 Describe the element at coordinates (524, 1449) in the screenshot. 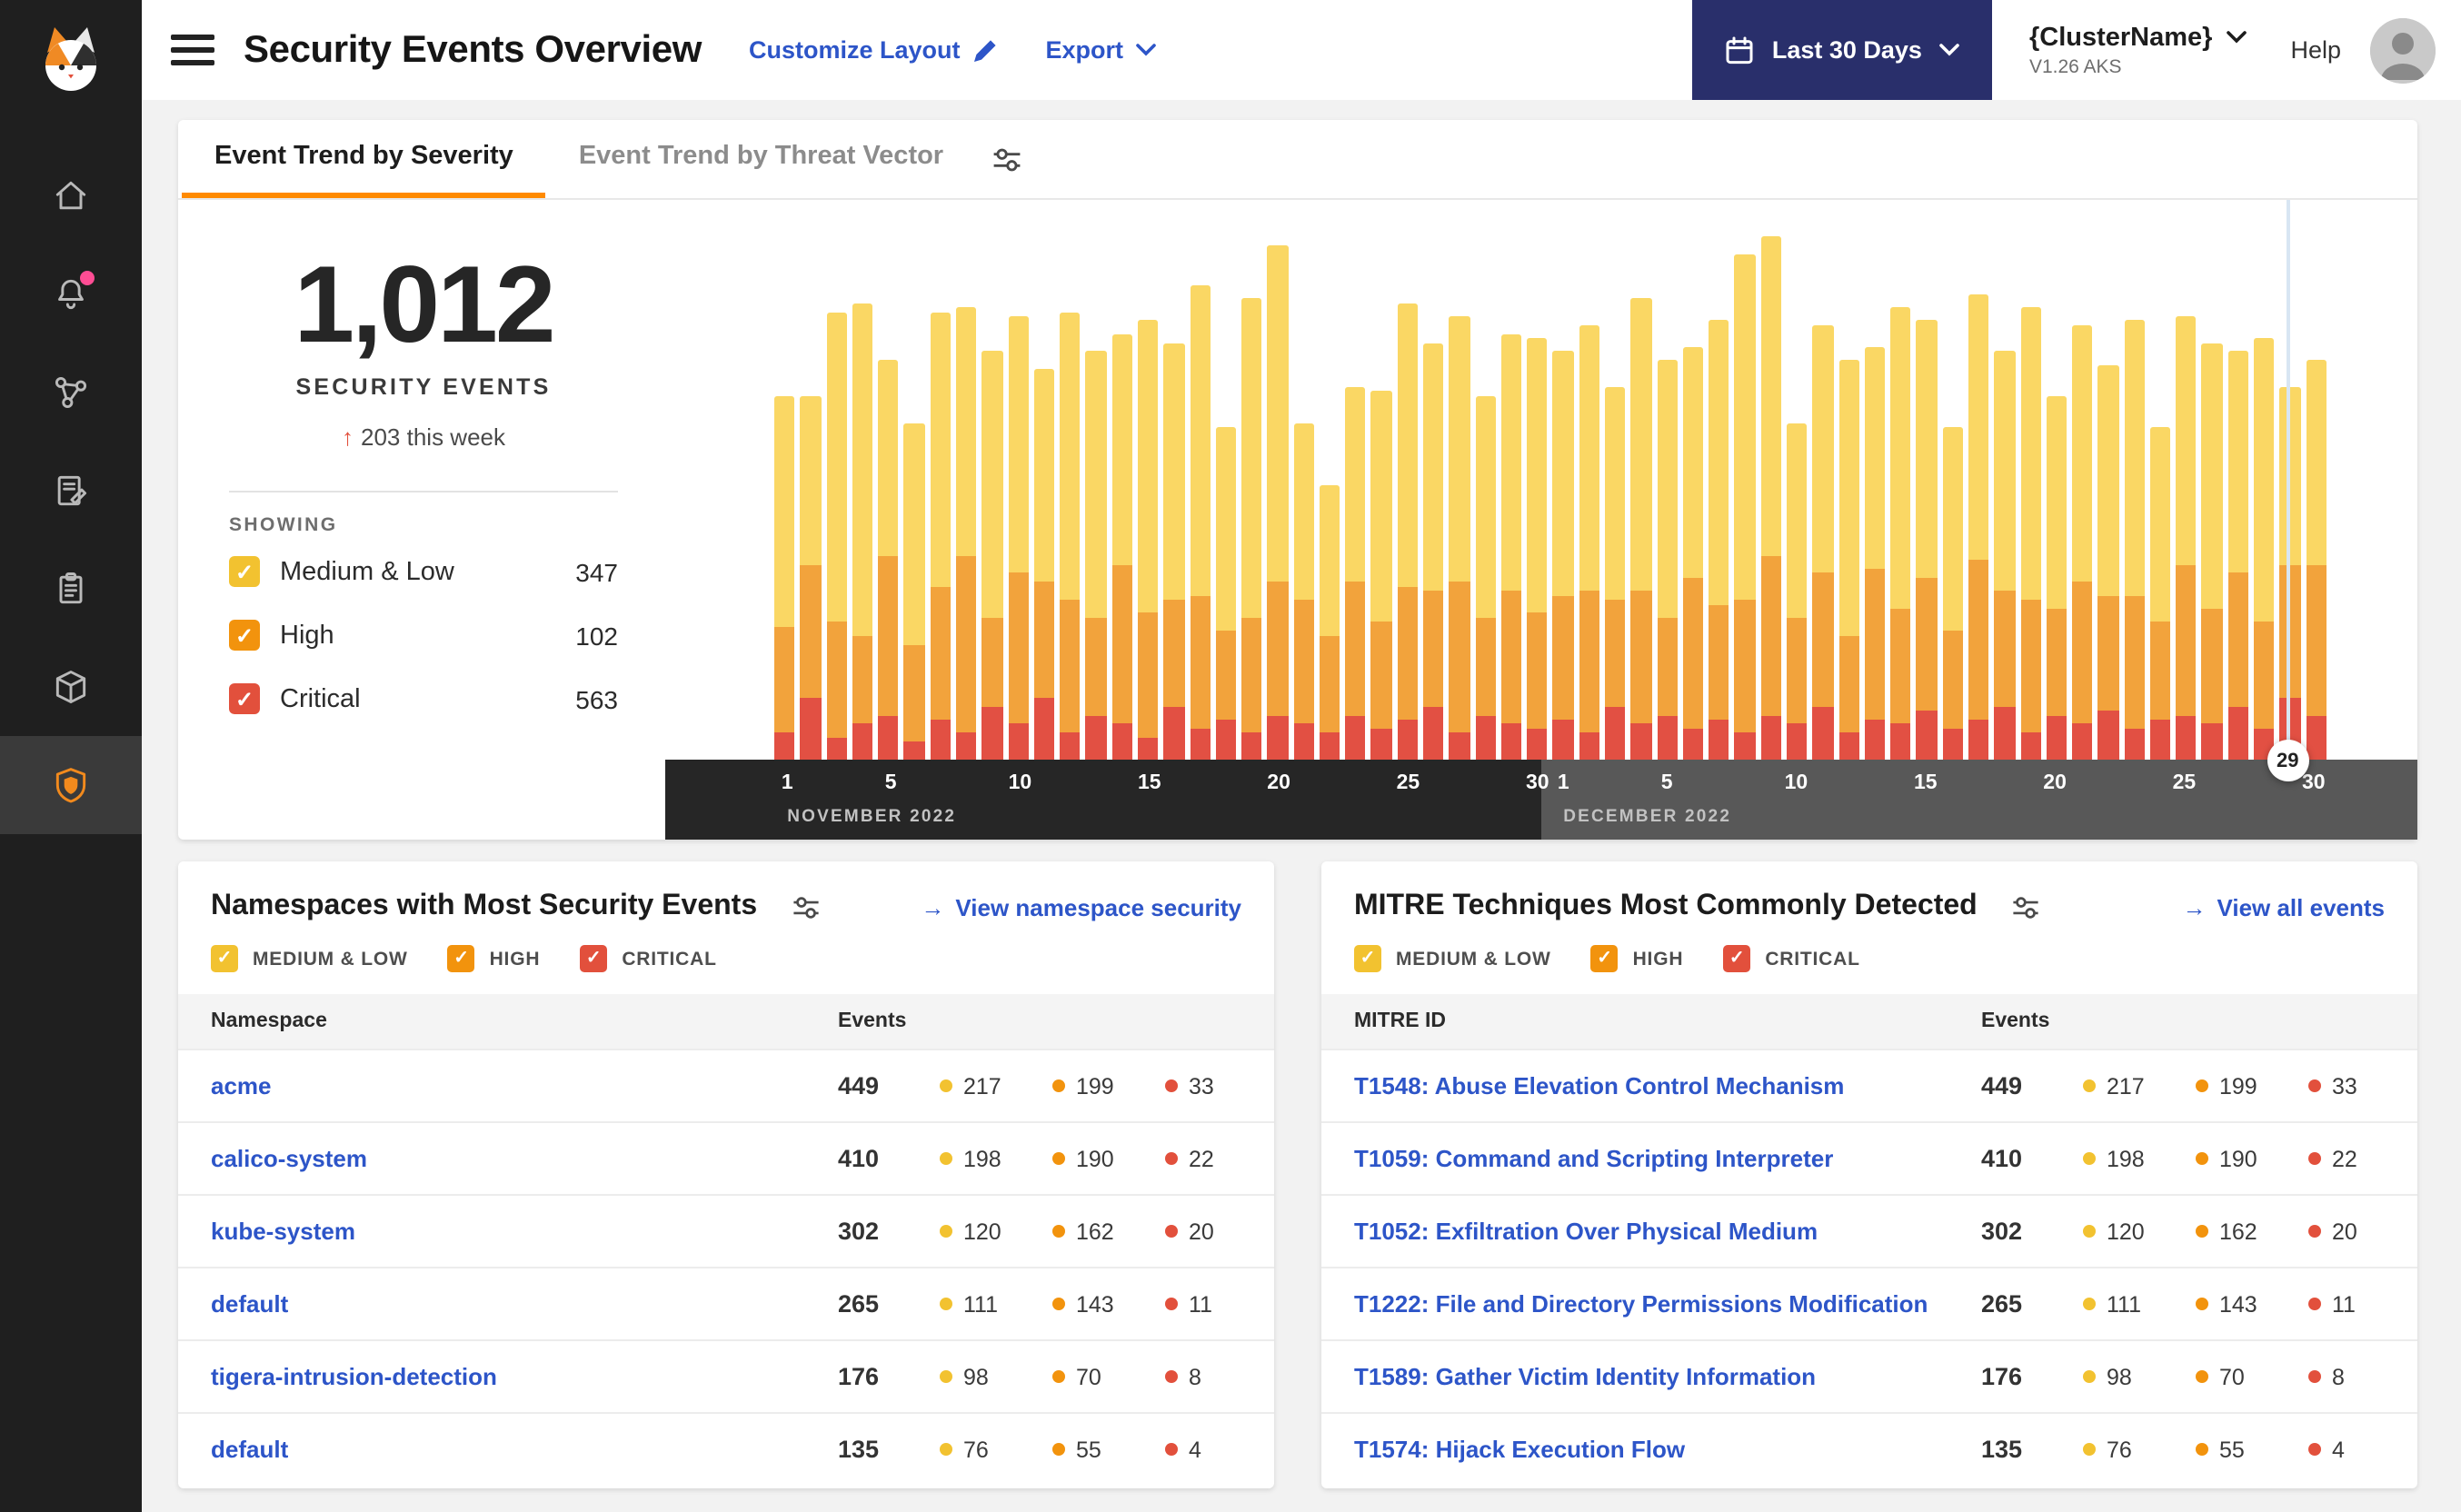

I see `namespace-link: default` at that location.